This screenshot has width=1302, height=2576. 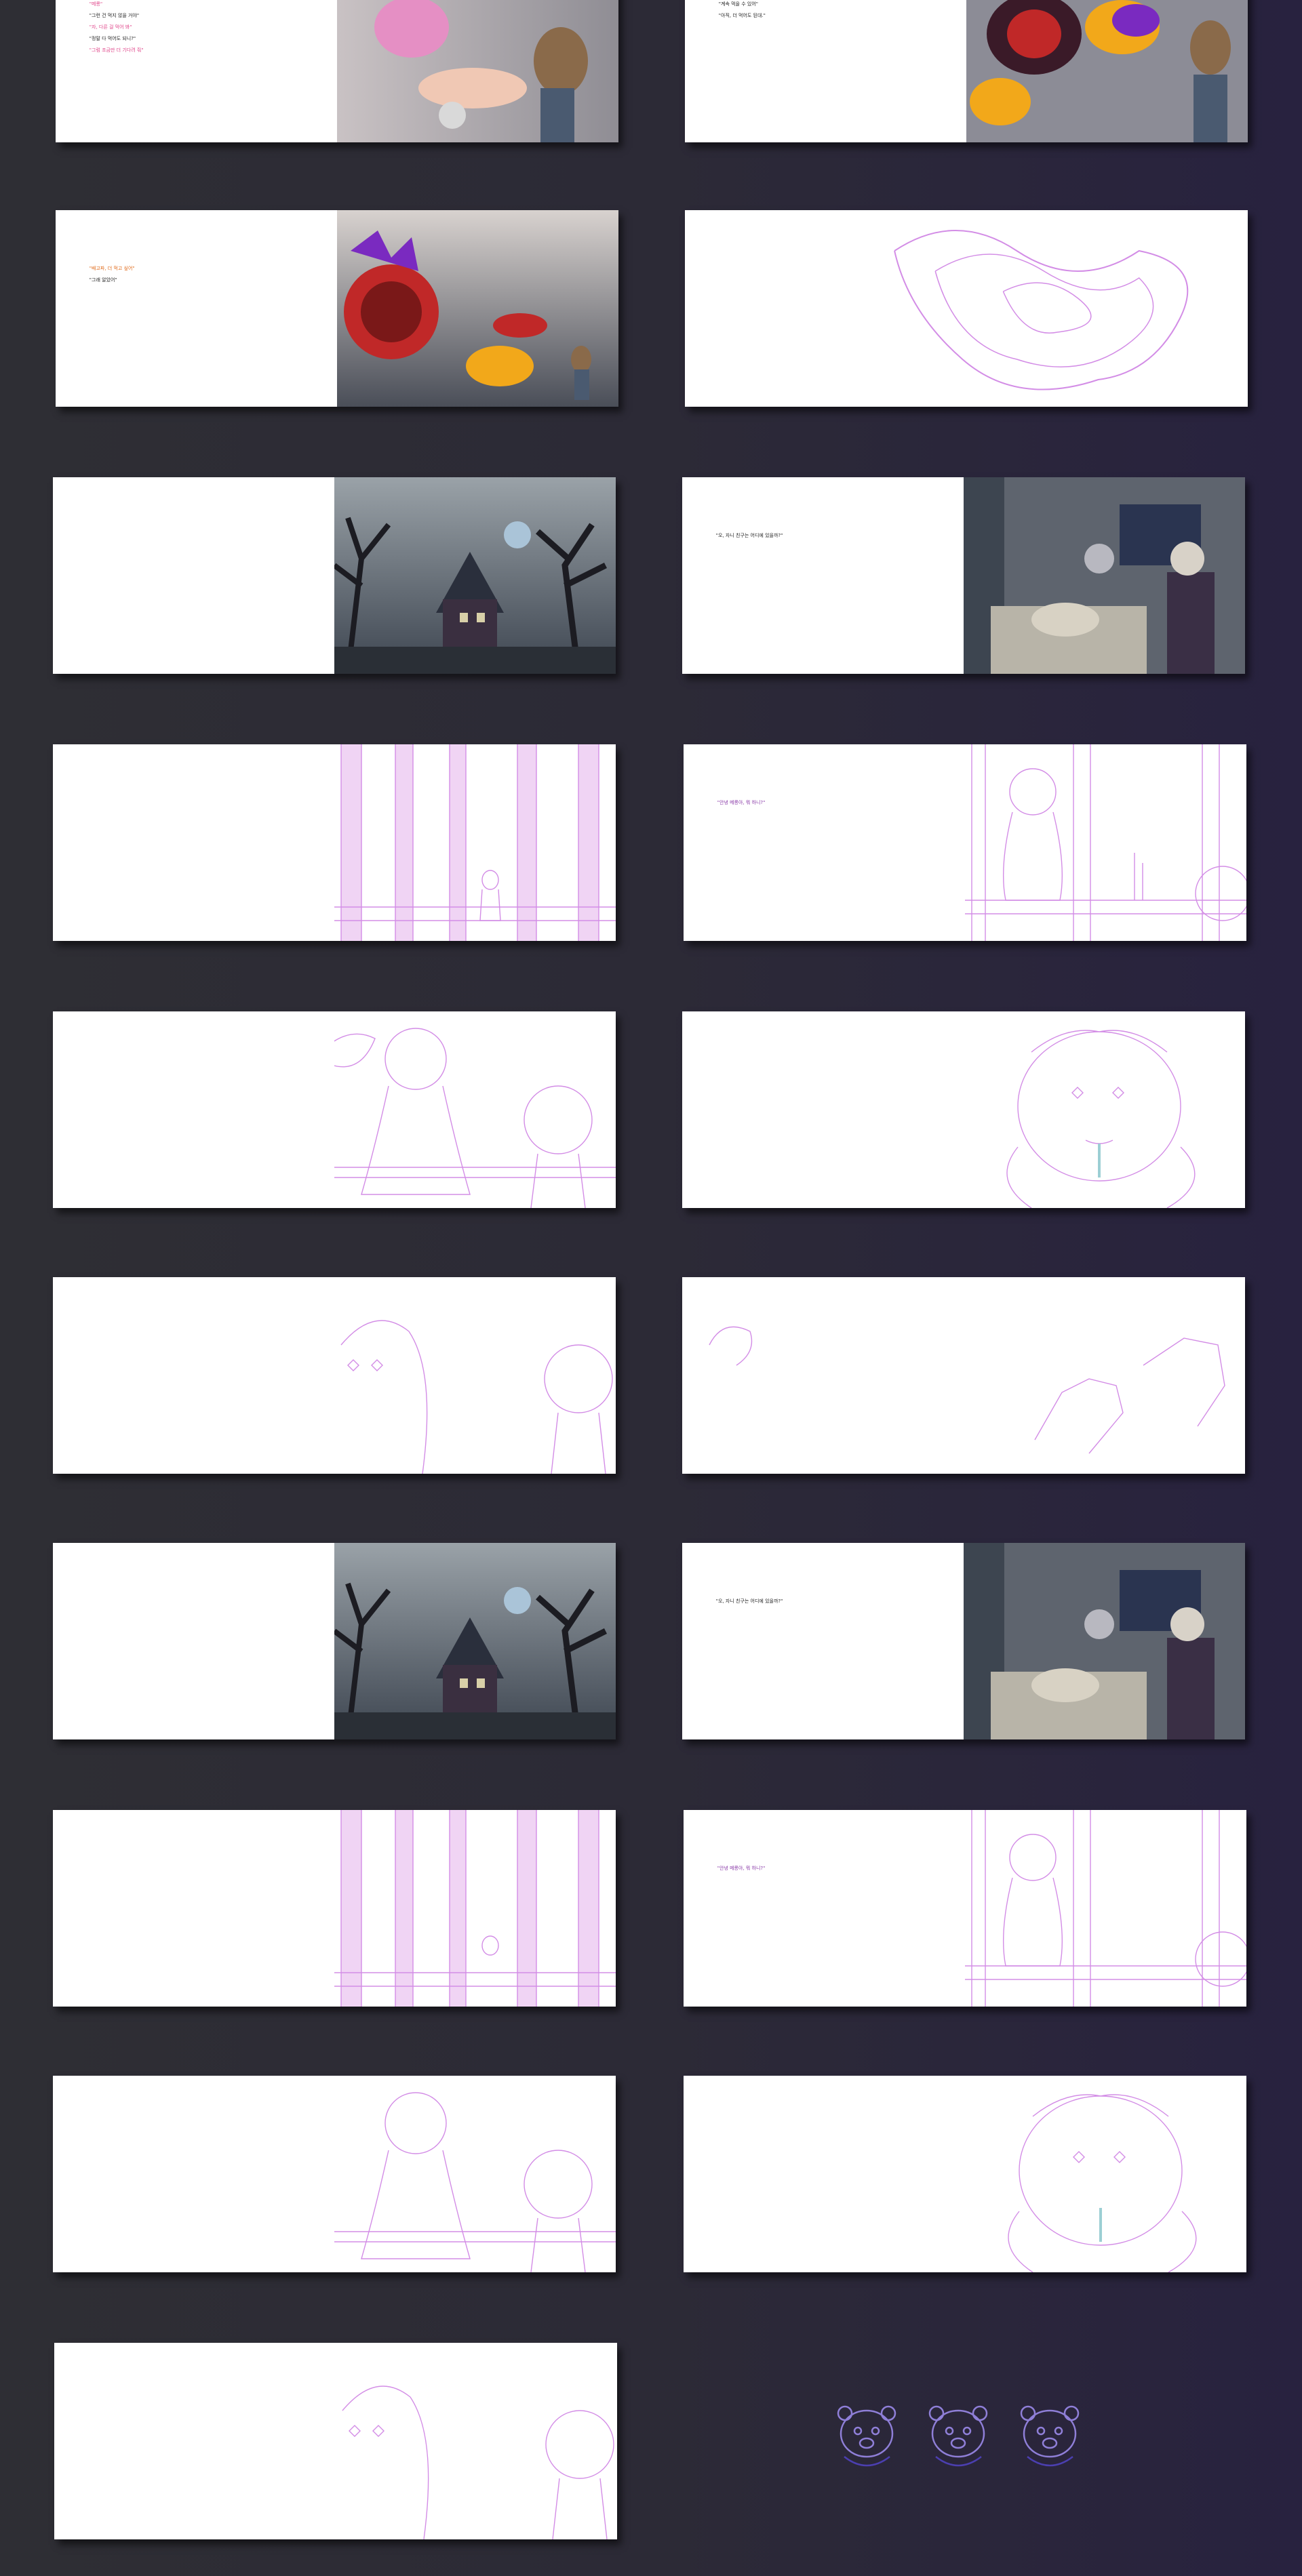 I want to click on story-line: "아직, 더 먹어도 된대.", so click(x=742, y=16).